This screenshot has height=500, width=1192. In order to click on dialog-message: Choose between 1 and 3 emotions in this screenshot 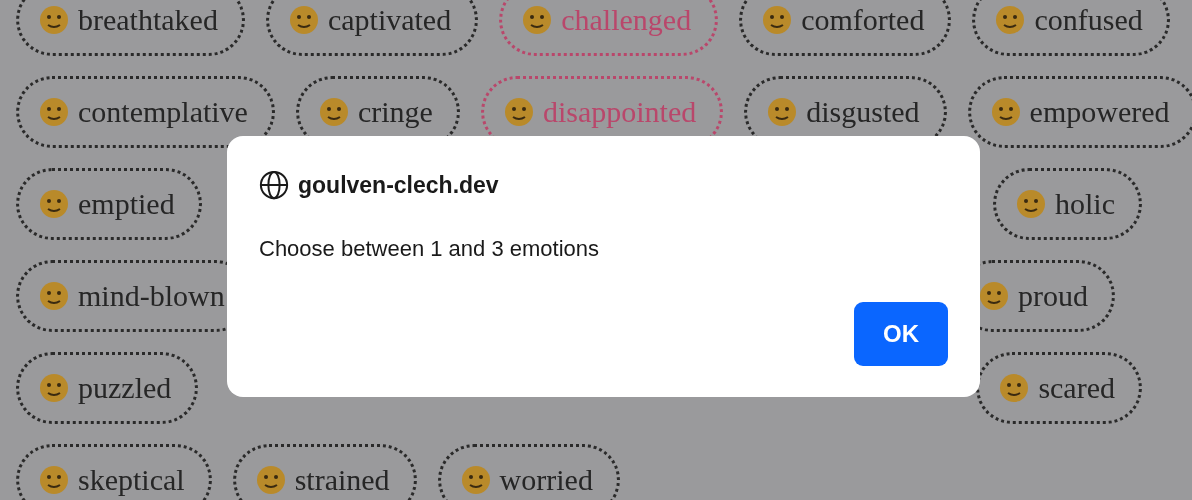, I will do `click(429, 249)`.